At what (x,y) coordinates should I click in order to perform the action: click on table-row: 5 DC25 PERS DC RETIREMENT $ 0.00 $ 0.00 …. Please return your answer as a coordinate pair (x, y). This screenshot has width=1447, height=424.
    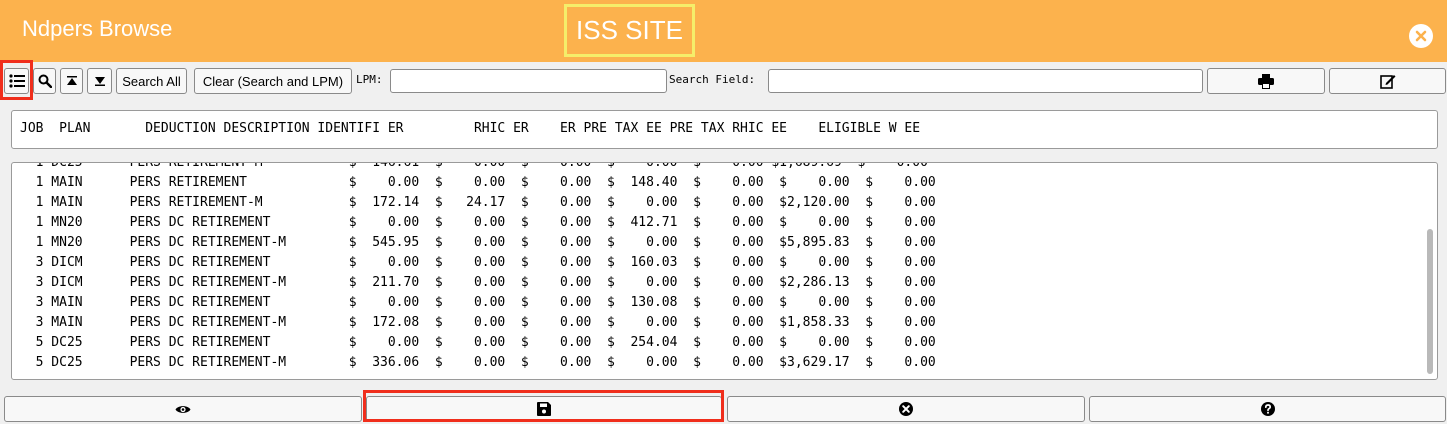
    Looking at the image, I should click on (478, 343).